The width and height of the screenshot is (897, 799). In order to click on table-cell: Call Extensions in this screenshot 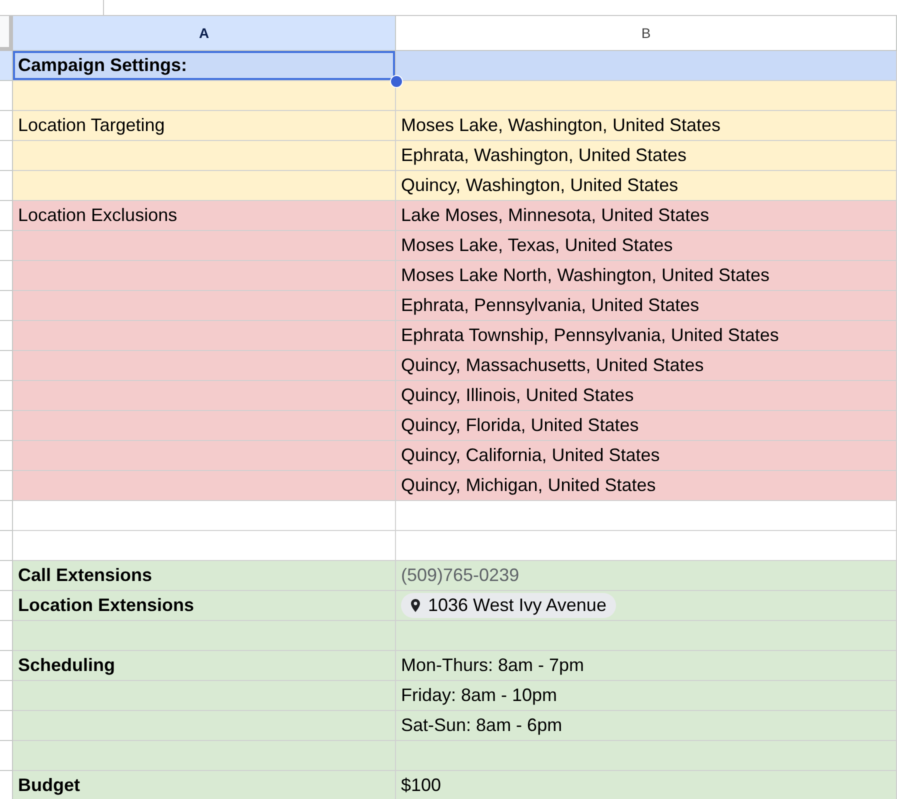, I will do `click(204, 576)`.